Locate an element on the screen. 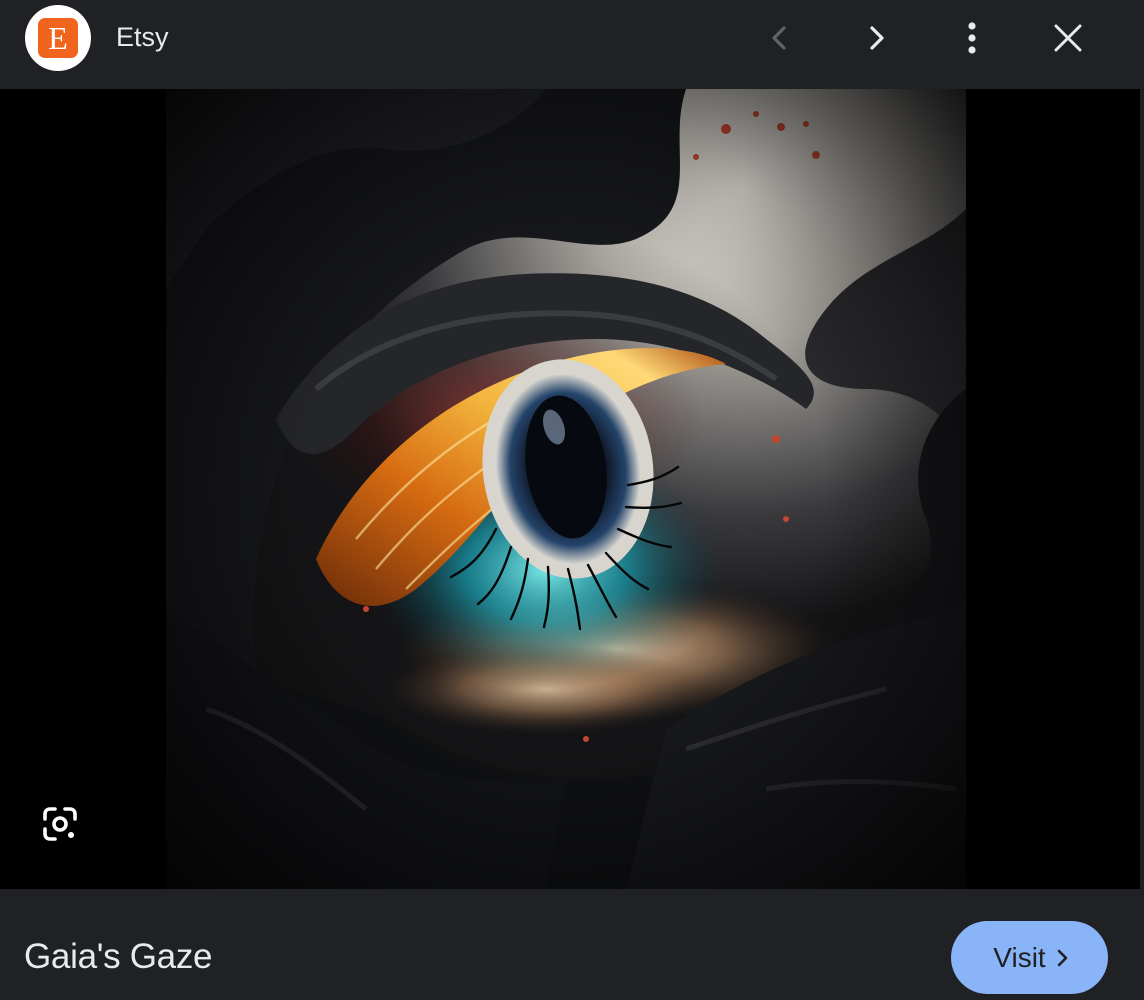 This screenshot has height=1000, width=1144. close-button is located at coordinates (1068, 38).